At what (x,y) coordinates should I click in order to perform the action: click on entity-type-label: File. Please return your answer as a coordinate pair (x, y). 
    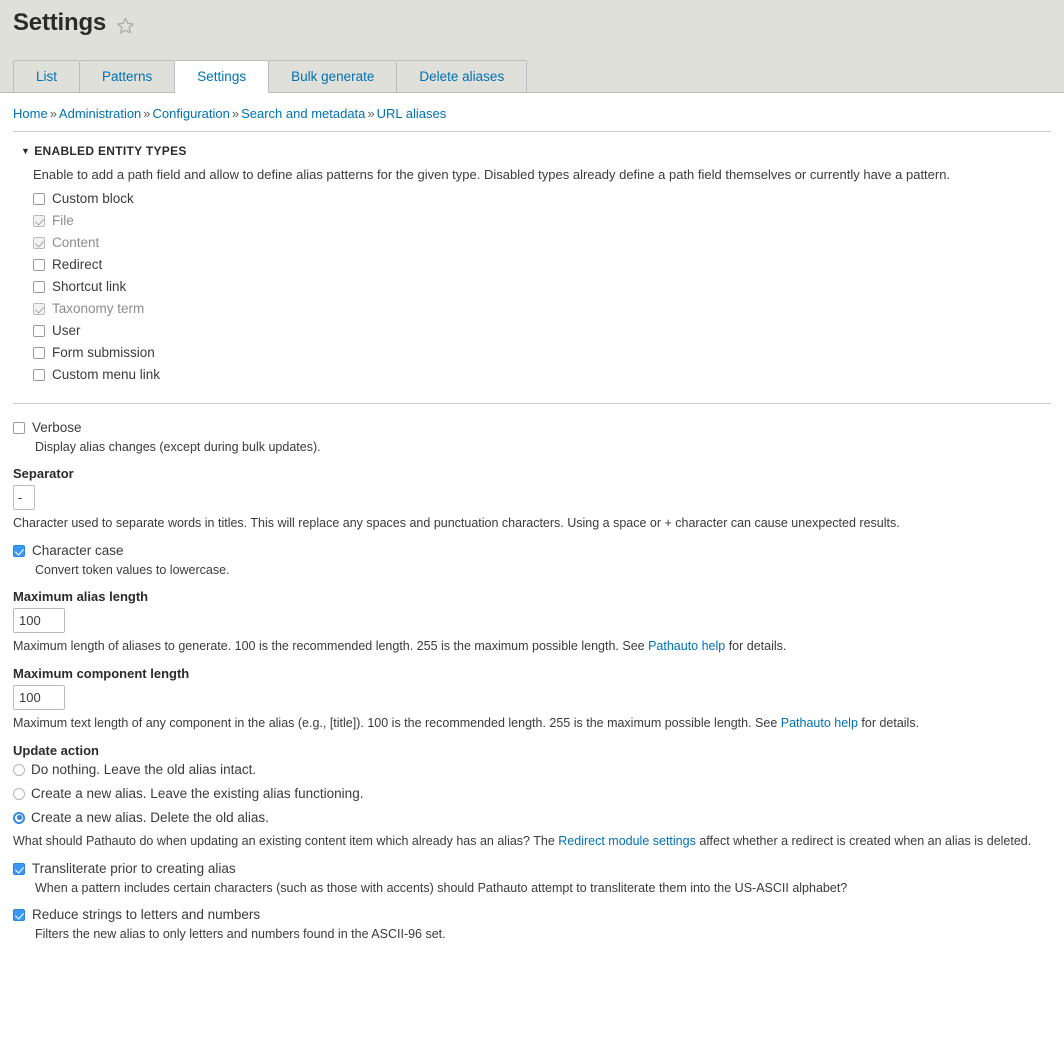
    Looking at the image, I should click on (63, 220).